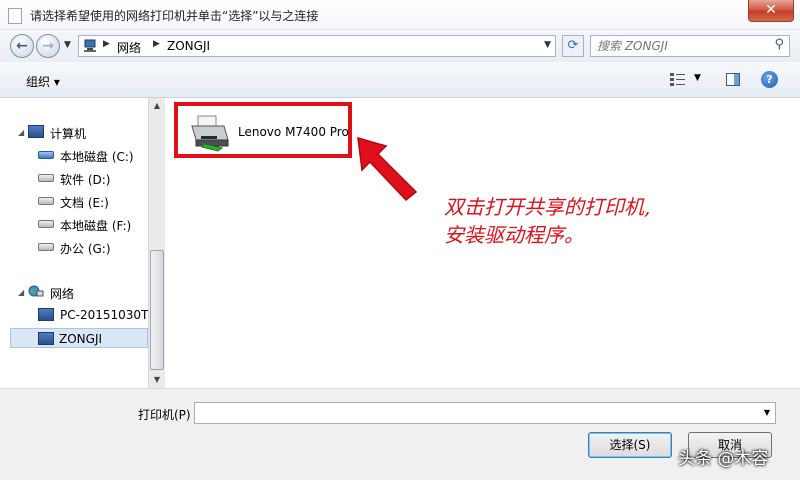  Describe the element at coordinates (157, 380) in the screenshot. I see `scroll-down-icon: ▼` at that location.